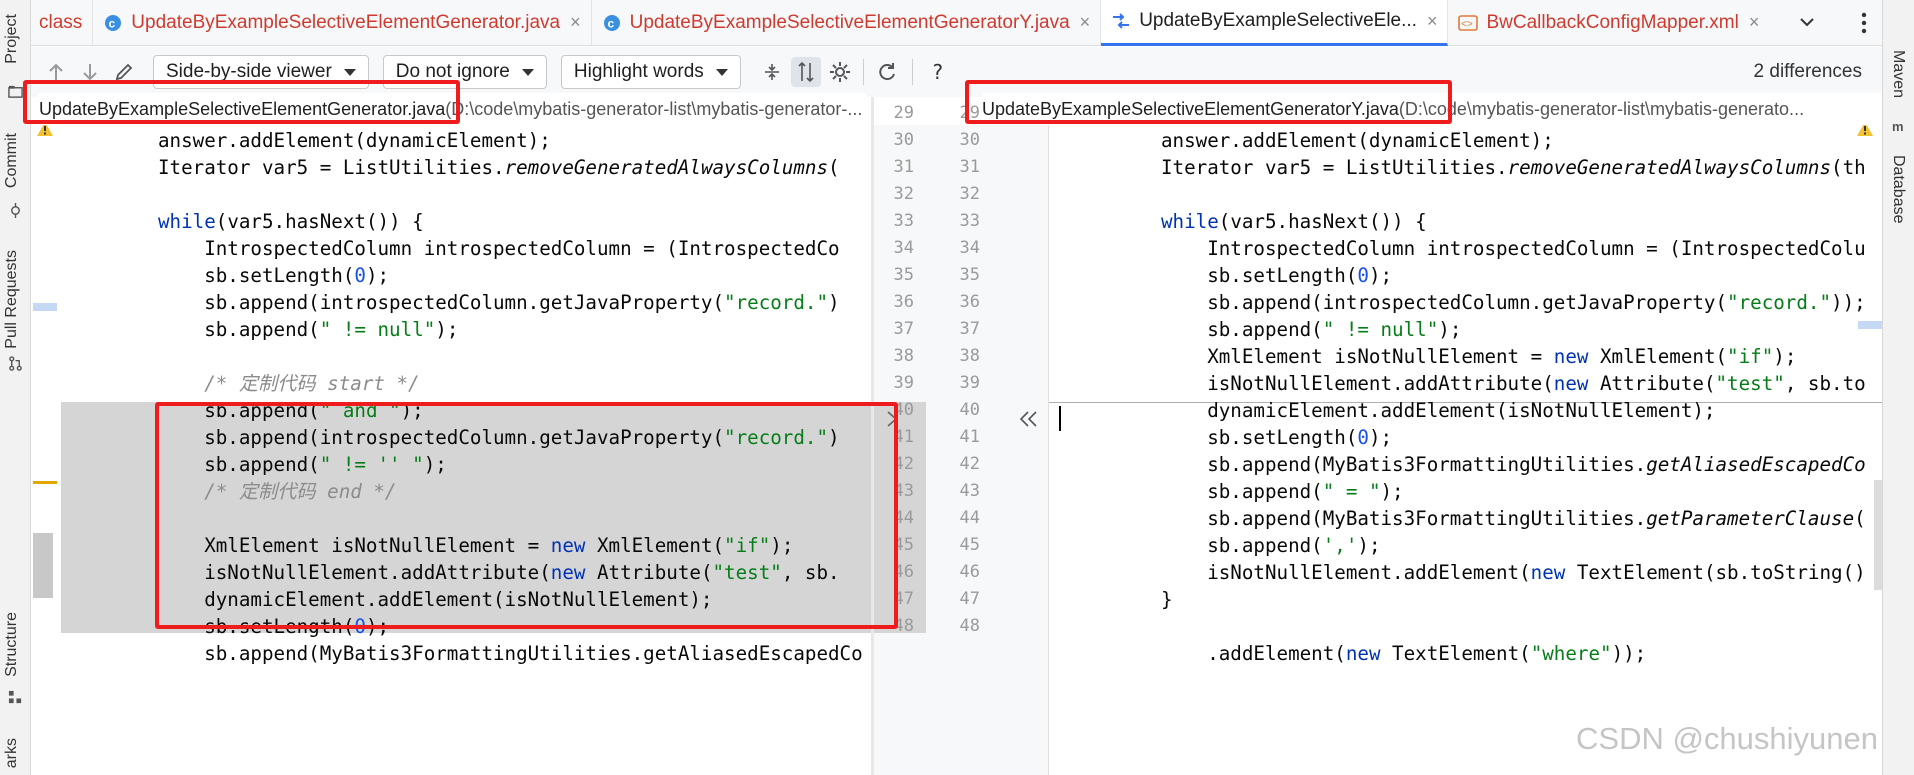 The height and width of the screenshot is (775, 1914). I want to click on tab-diff: UpdateByExampleSelectiveEle... ×, so click(1275, 23).